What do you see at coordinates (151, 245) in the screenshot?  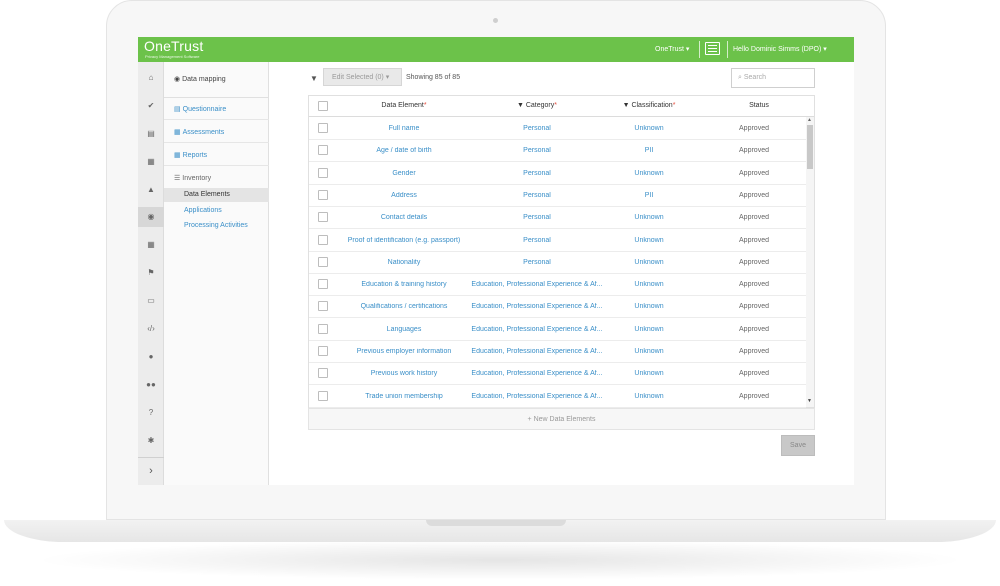 I see `table-icon: ▦` at bounding box center [151, 245].